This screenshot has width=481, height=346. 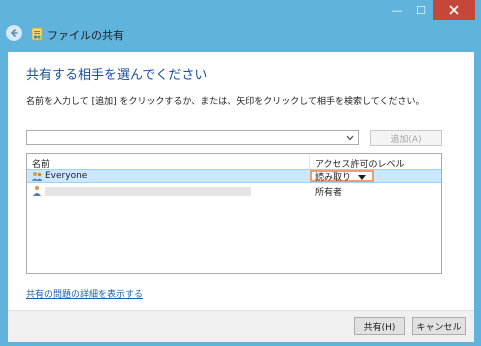 What do you see at coordinates (379, 326) in the screenshot?
I see `share-button: 共有(H)` at bounding box center [379, 326].